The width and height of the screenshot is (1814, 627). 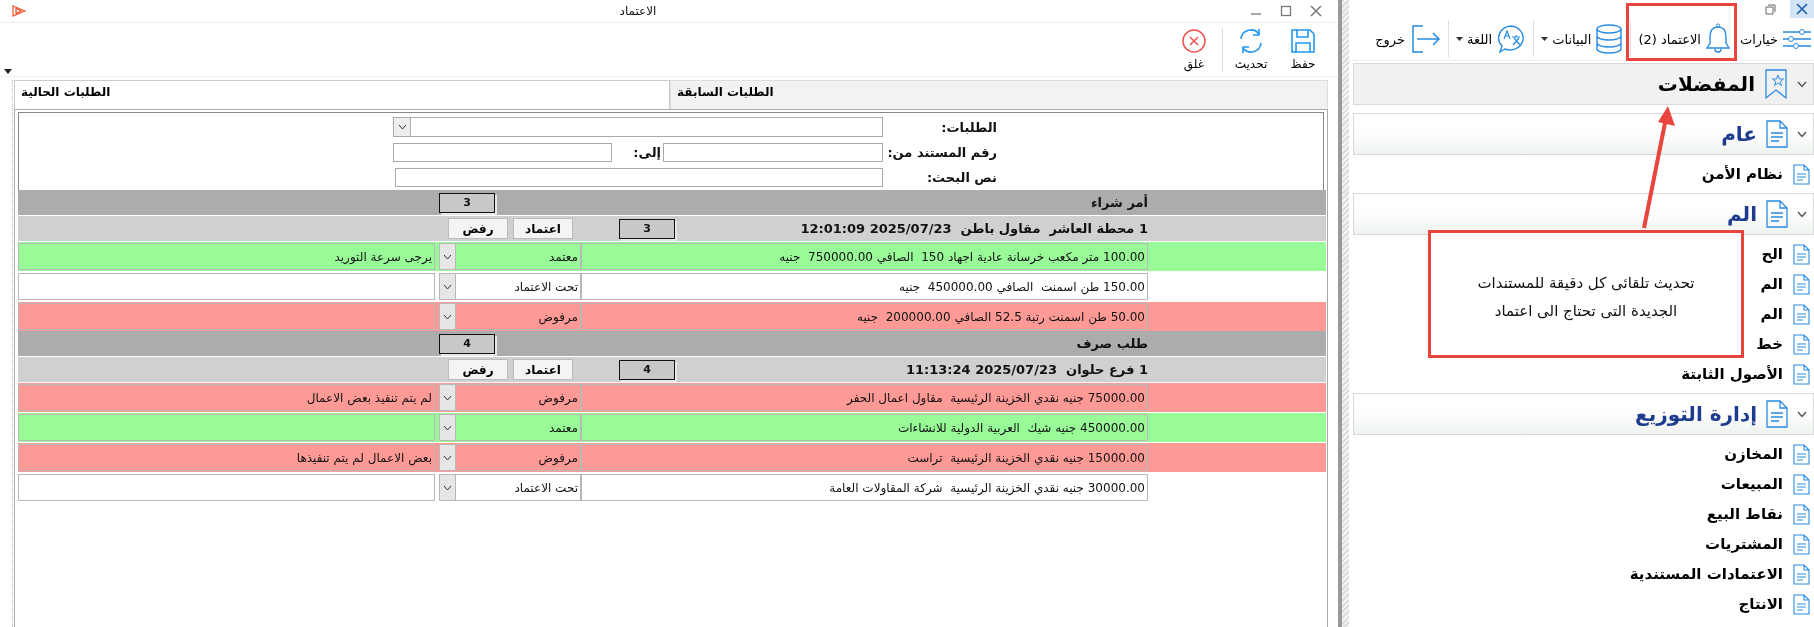 What do you see at coordinates (1721, 574) in the screenshot?
I see `sidebar-item: الاعتمادات المستندية` at bounding box center [1721, 574].